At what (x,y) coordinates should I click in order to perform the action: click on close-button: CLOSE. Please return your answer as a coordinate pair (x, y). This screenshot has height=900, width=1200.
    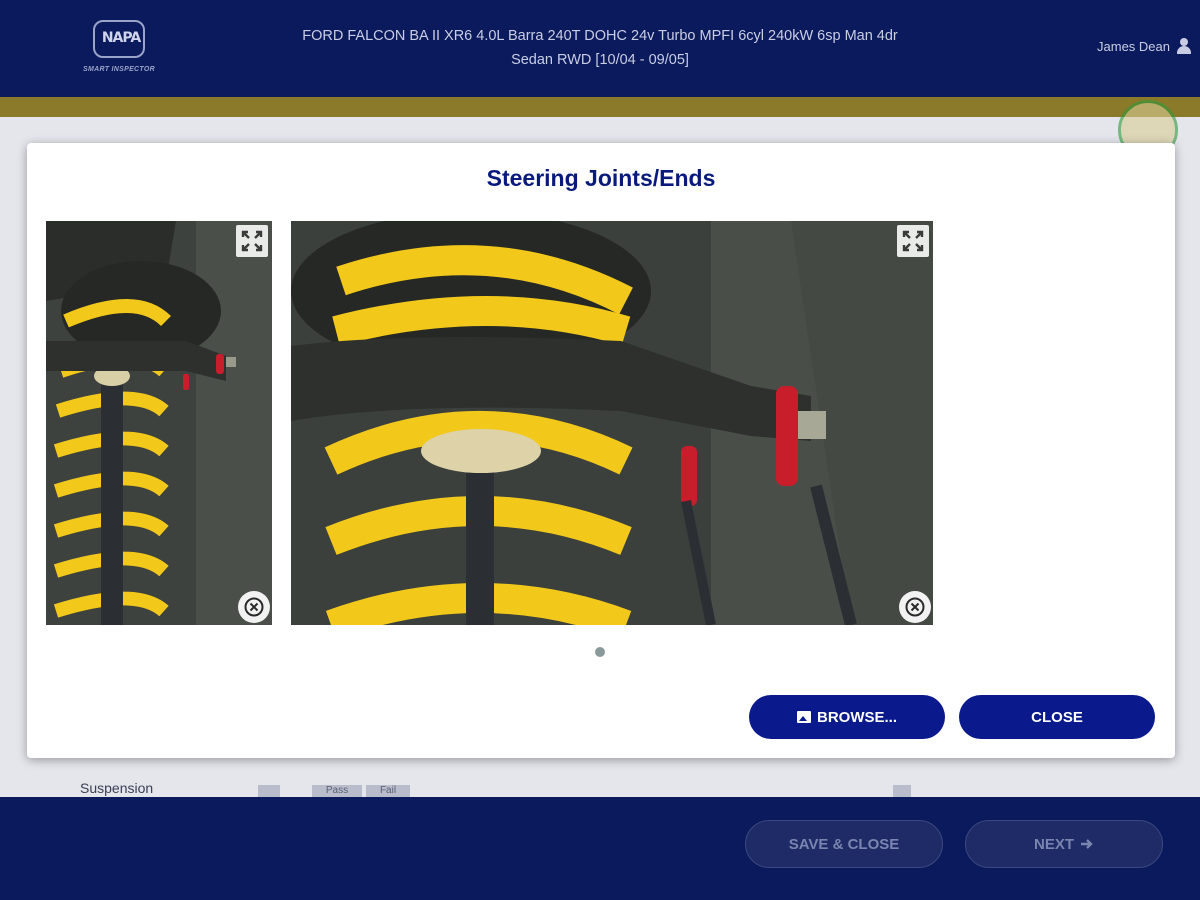
    Looking at the image, I should click on (1057, 717).